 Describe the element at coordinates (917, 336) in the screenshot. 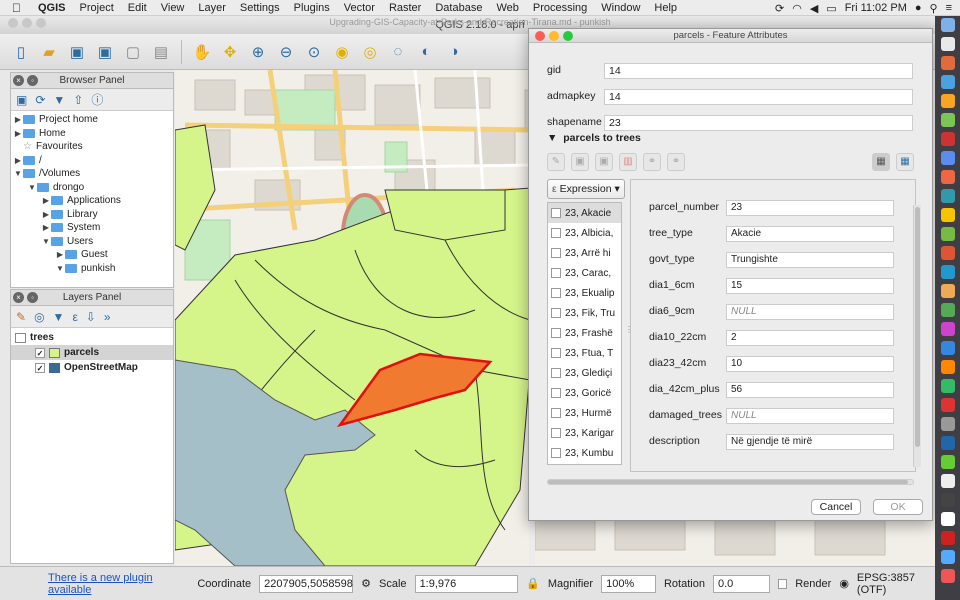

I see `vertical-scrollbar` at that location.